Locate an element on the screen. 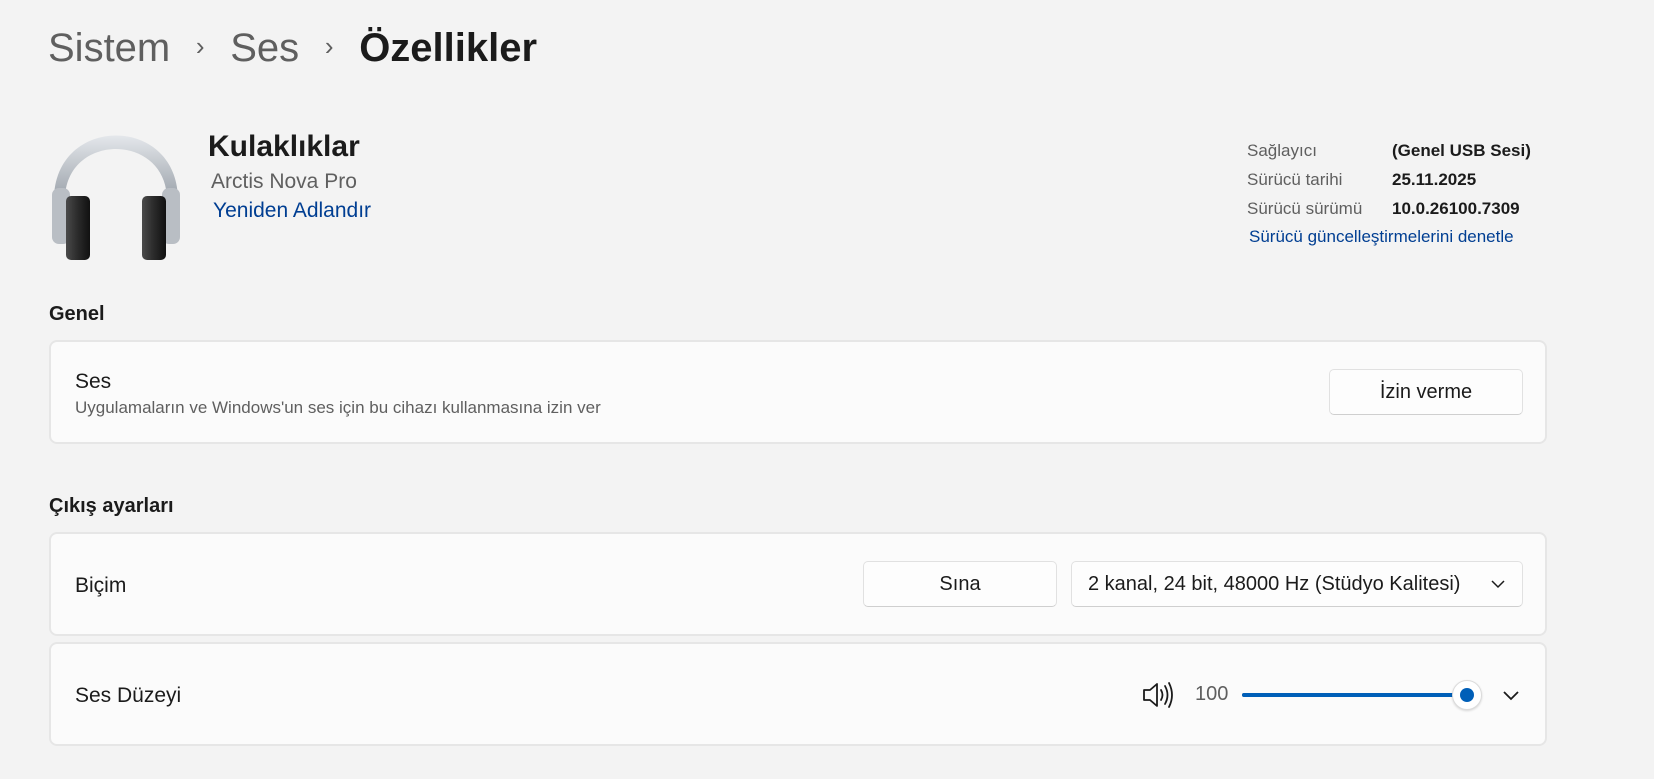  driver-row-provider: Sağlayıcı (Genel USB Sesi) is located at coordinates (1417, 150).